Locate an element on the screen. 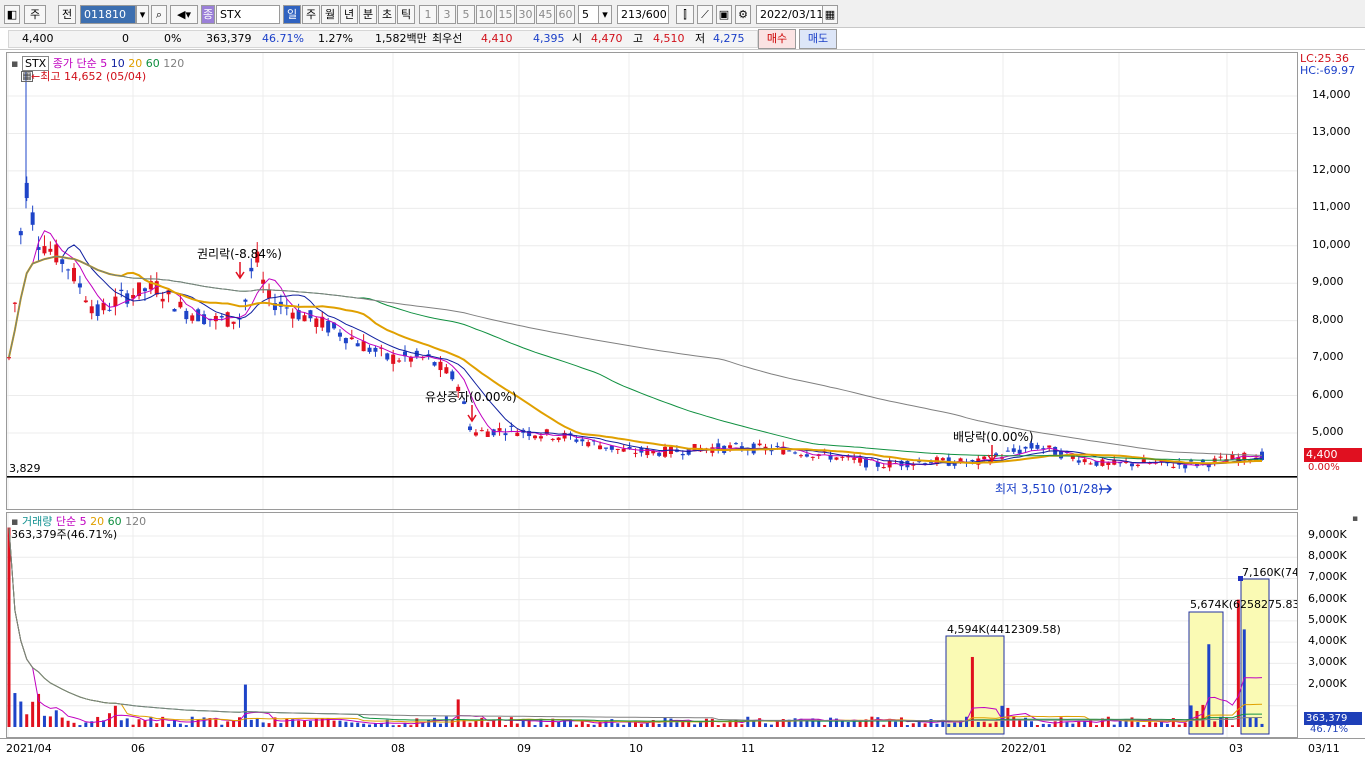 Image resolution: width=1365 pixels, height=760 pixels. volume-marker is located at coordinates (1240, 578).